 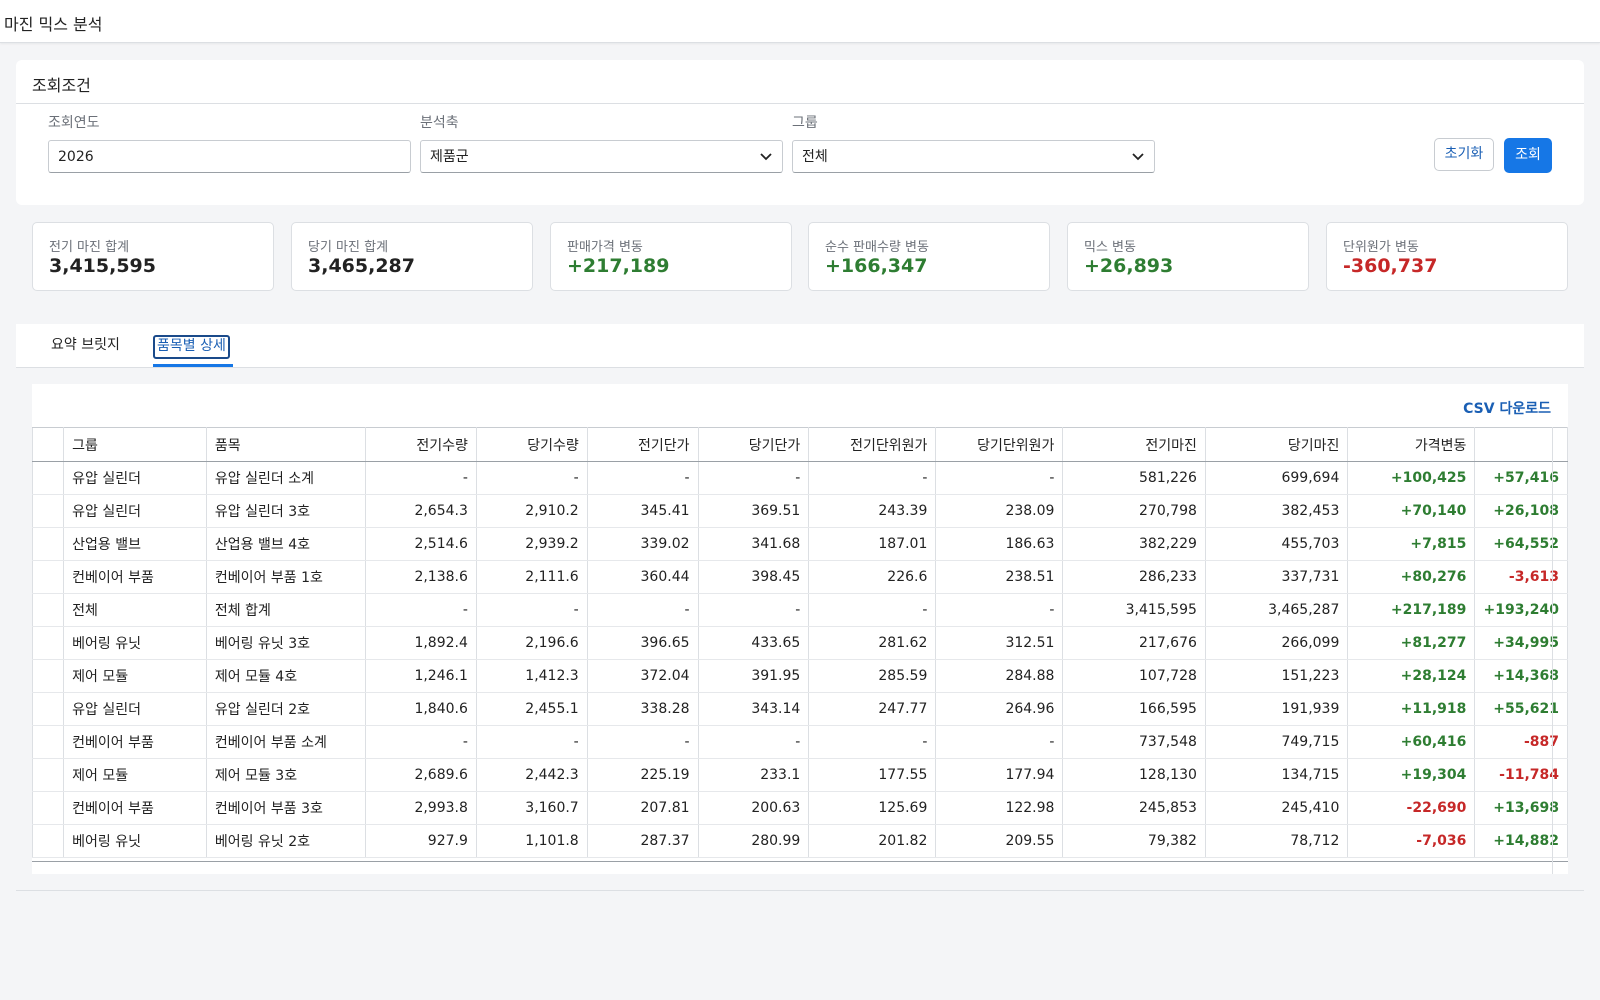 I want to click on table-cell: -22,690, so click(x=1411, y=808).